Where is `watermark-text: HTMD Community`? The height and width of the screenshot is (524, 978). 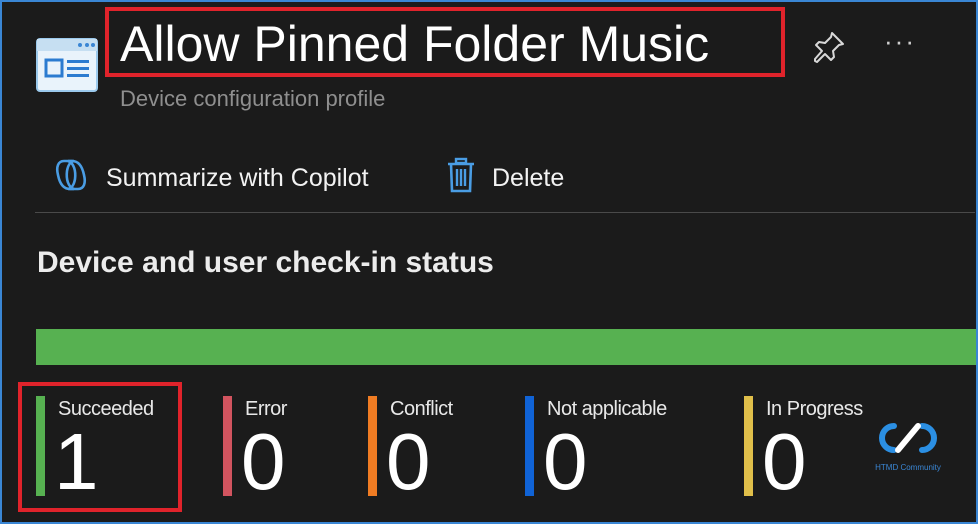
watermark-text: HTMD Community is located at coordinates (908, 467).